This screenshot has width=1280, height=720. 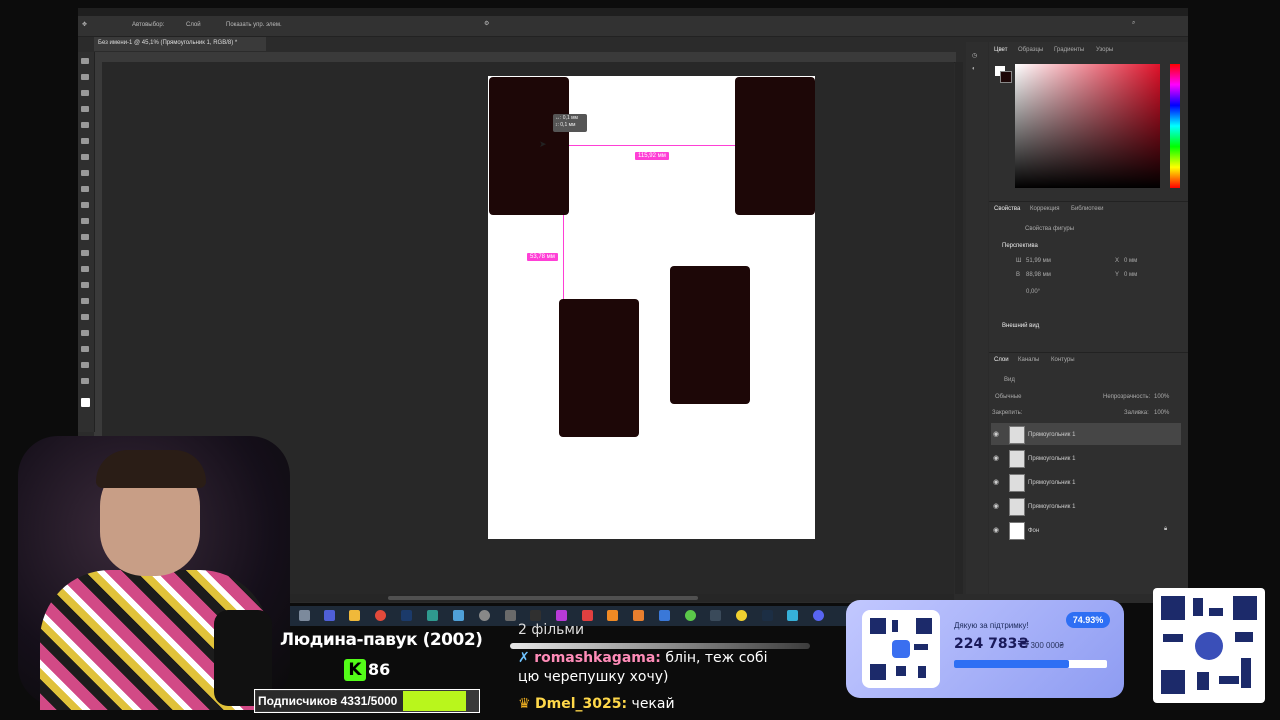 What do you see at coordinates (653, 704) in the screenshot?
I see `chat-text: чекай` at bounding box center [653, 704].